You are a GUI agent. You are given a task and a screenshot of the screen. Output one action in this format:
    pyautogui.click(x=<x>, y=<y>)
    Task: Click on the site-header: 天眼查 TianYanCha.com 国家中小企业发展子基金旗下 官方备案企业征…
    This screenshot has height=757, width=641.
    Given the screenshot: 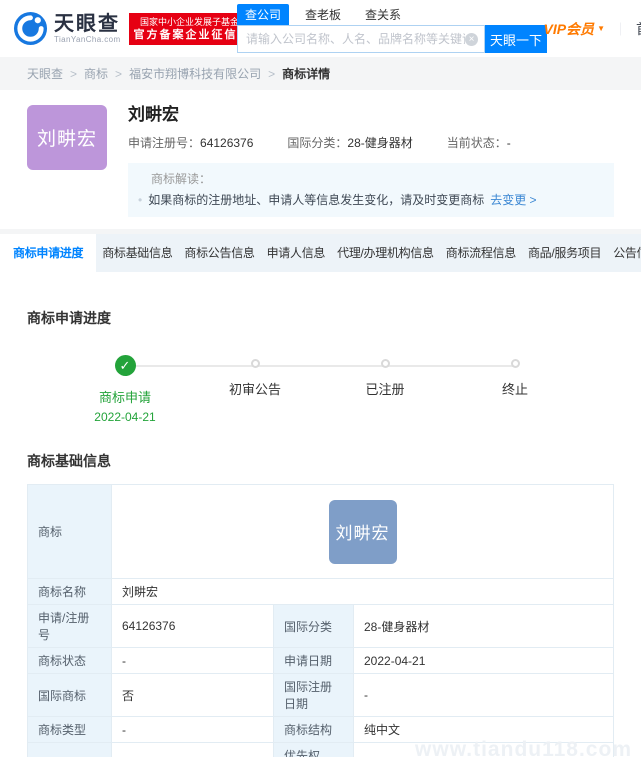 What is the action you would take?
    pyautogui.click(x=320, y=28)
    